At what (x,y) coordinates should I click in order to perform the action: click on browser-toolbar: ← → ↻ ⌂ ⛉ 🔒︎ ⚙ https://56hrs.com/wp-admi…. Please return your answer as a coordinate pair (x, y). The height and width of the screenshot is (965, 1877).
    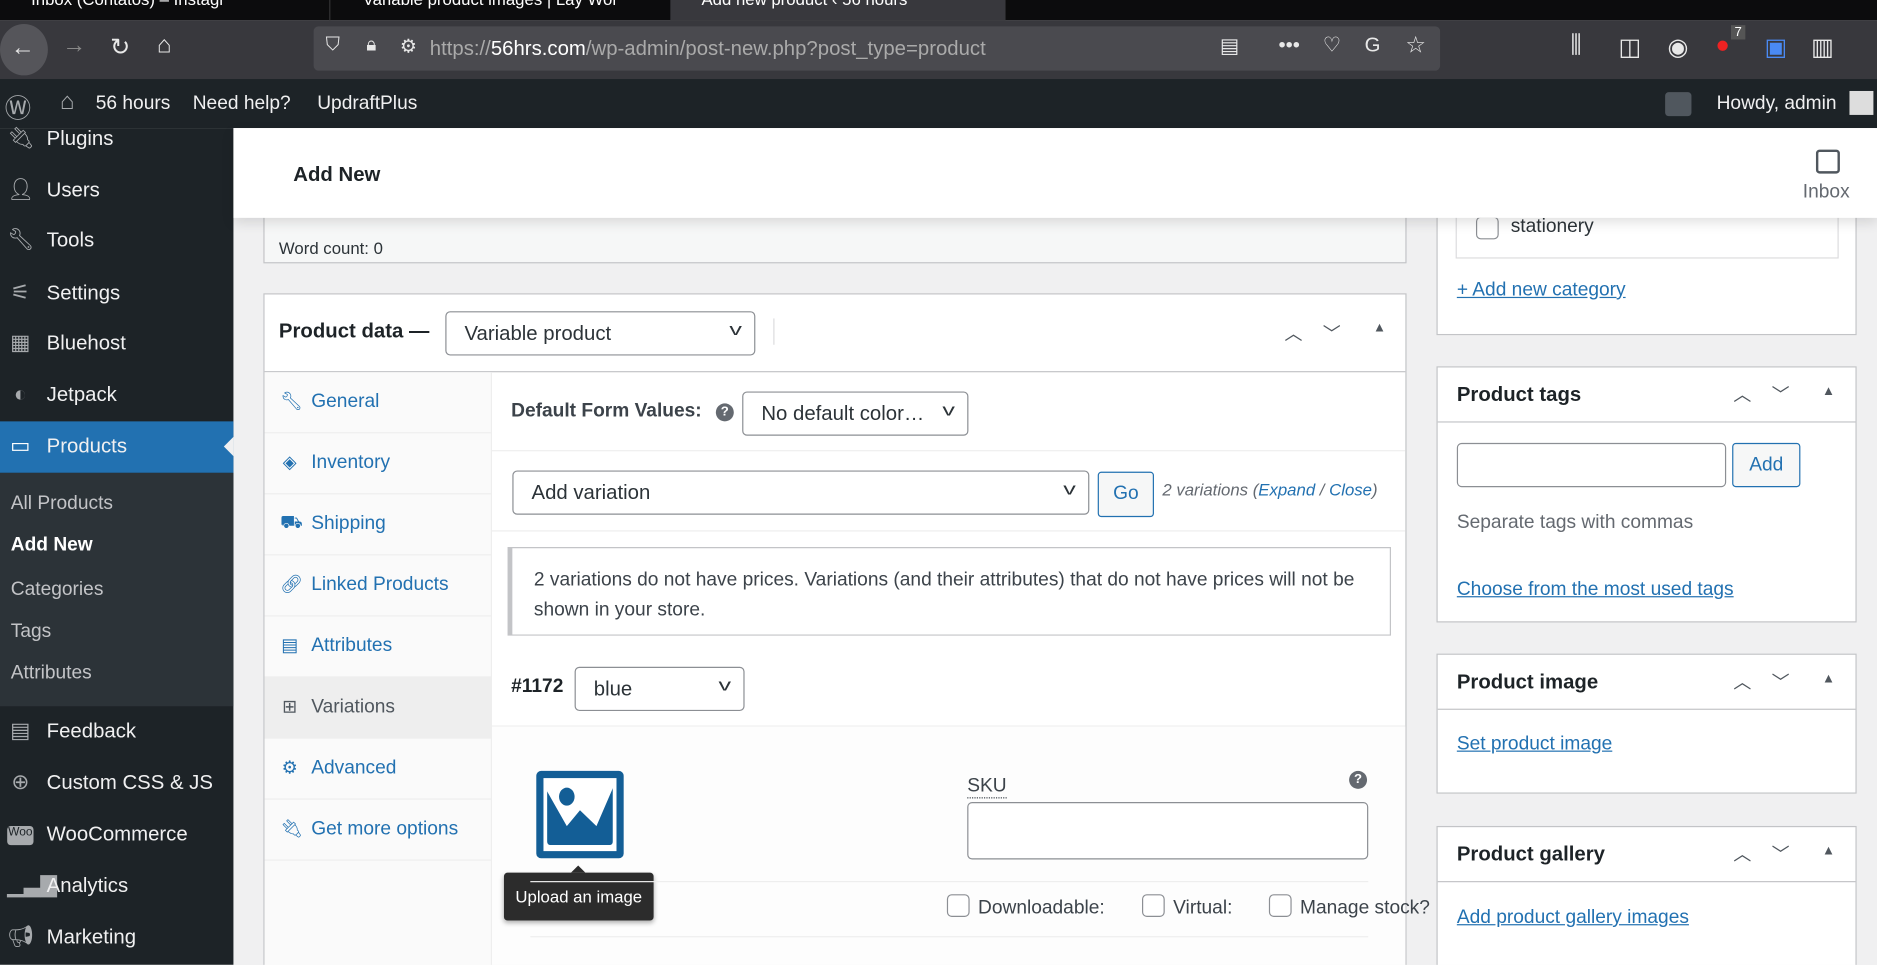
    Looking at the image, I should click on (938, 50).